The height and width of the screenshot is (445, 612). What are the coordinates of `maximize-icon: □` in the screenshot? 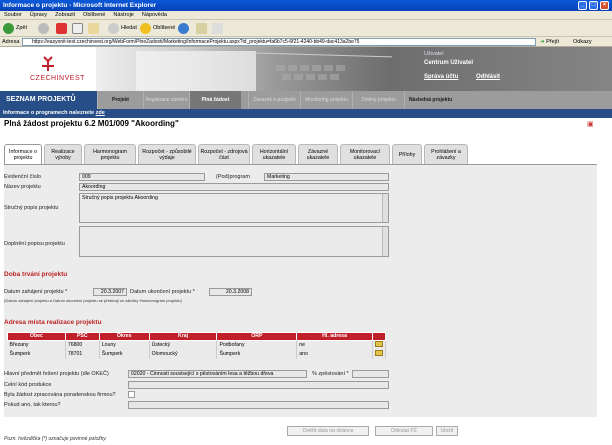 It's located at (593, 5).